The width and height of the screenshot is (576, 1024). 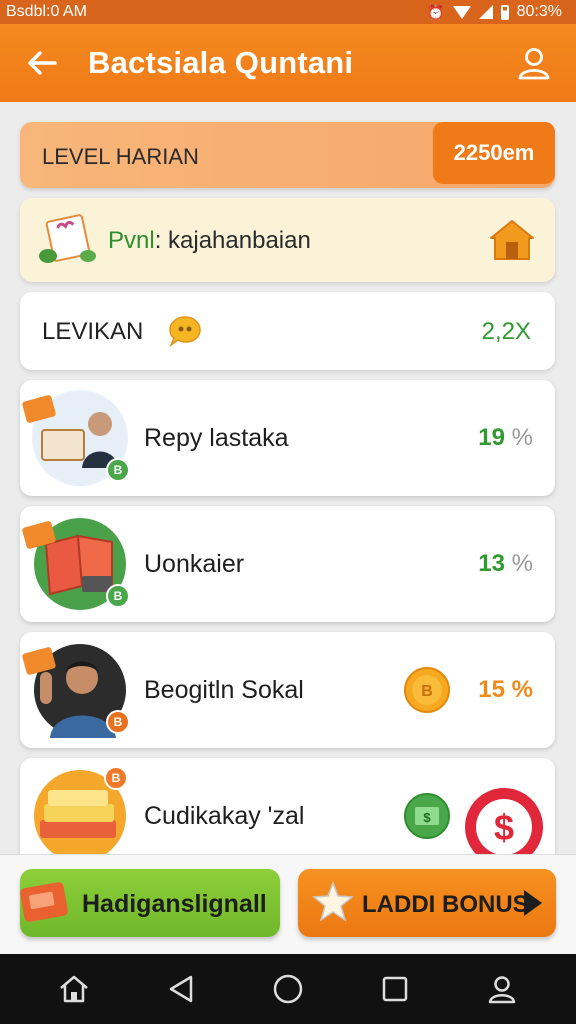 I want to click on user-icon, so click(x=502, y=990).